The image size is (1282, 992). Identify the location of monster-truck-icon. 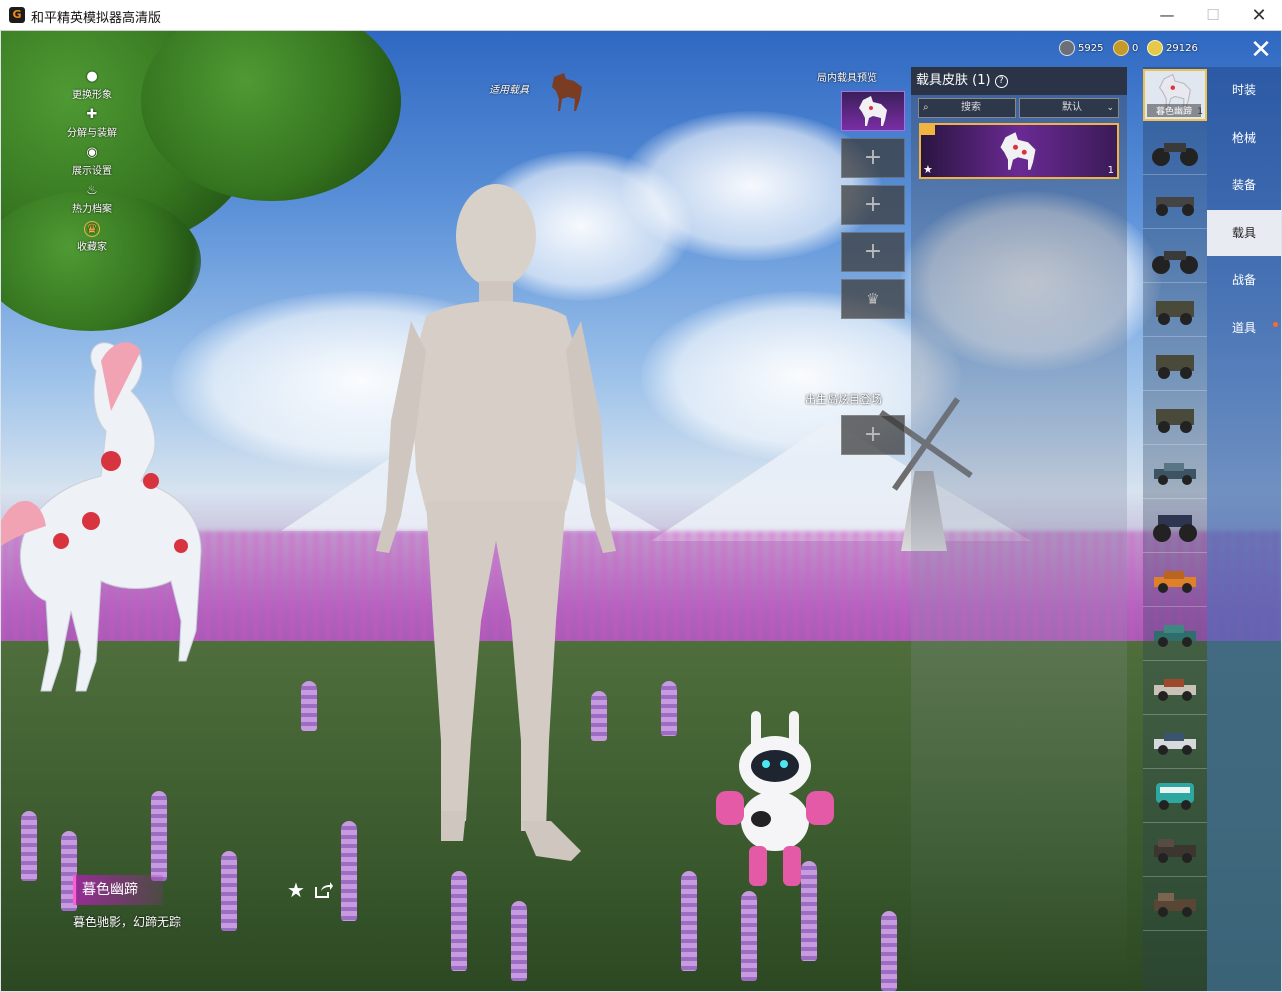
(1175, 528).